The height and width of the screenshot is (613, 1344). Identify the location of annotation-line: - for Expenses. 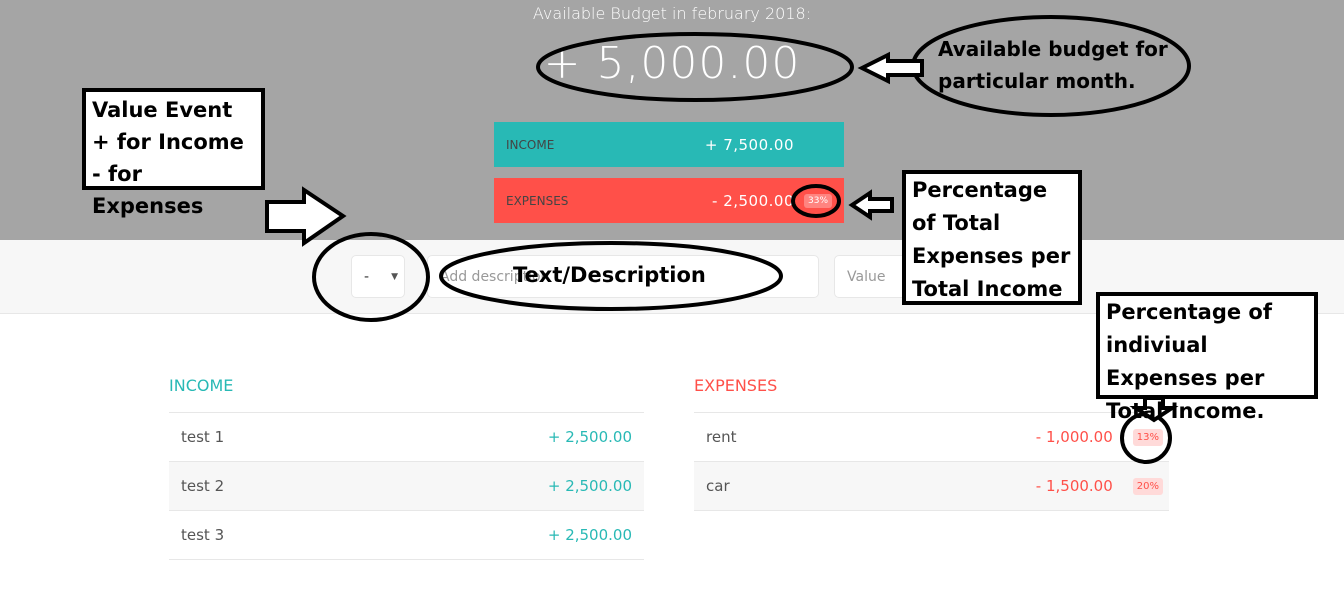
(148, 190).